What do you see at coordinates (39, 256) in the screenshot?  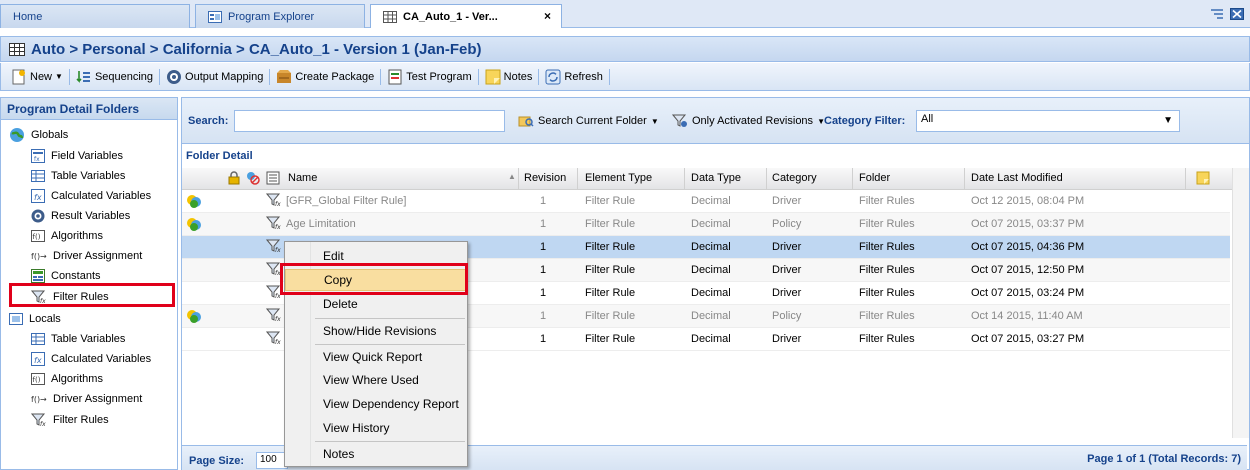 I see `svg-text: f()→` at bounding box center [39, 256].